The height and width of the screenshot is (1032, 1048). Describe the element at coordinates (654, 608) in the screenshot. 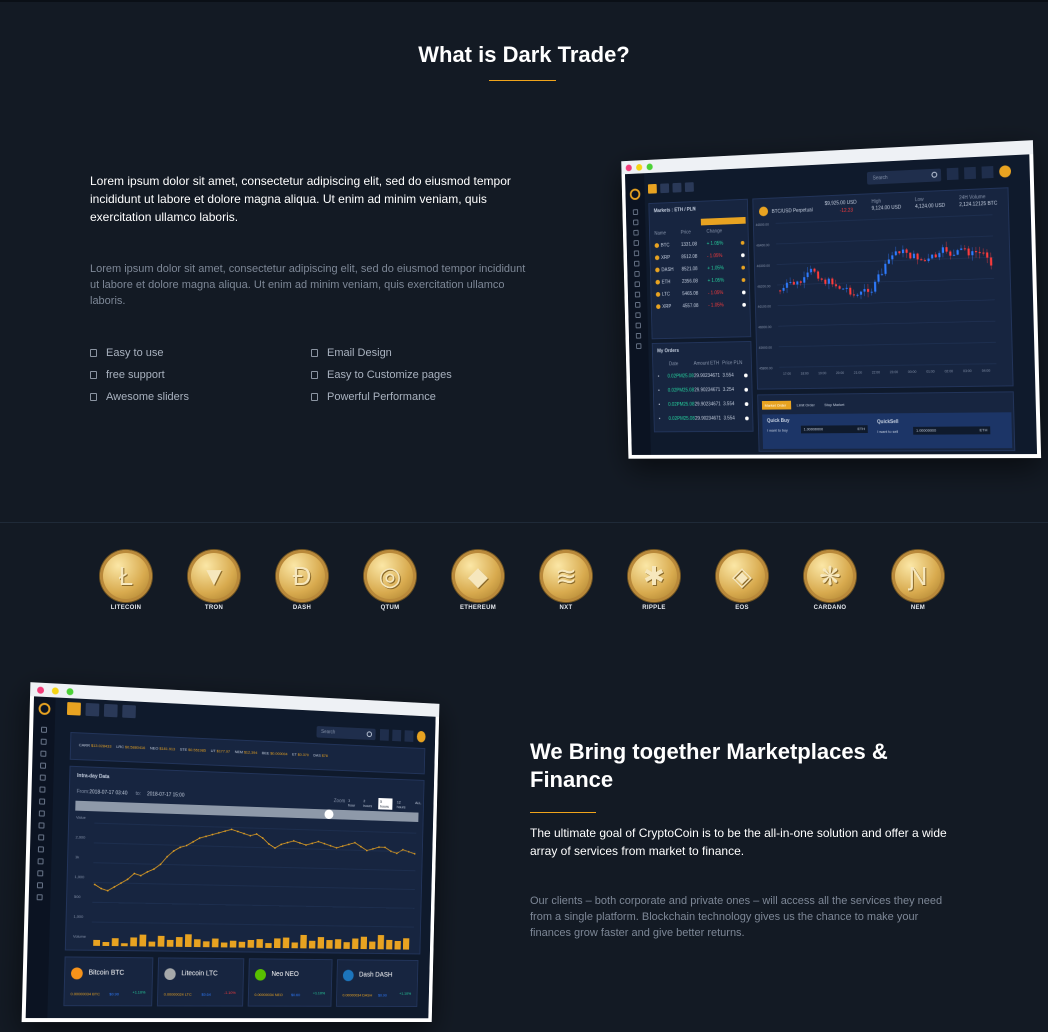

I see `coin-label: RIPPLE` at that location.